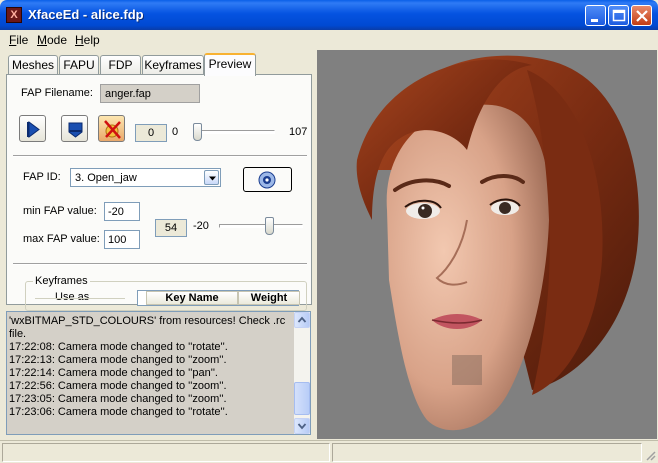  I want to click on play-icon, so click(33, 129).